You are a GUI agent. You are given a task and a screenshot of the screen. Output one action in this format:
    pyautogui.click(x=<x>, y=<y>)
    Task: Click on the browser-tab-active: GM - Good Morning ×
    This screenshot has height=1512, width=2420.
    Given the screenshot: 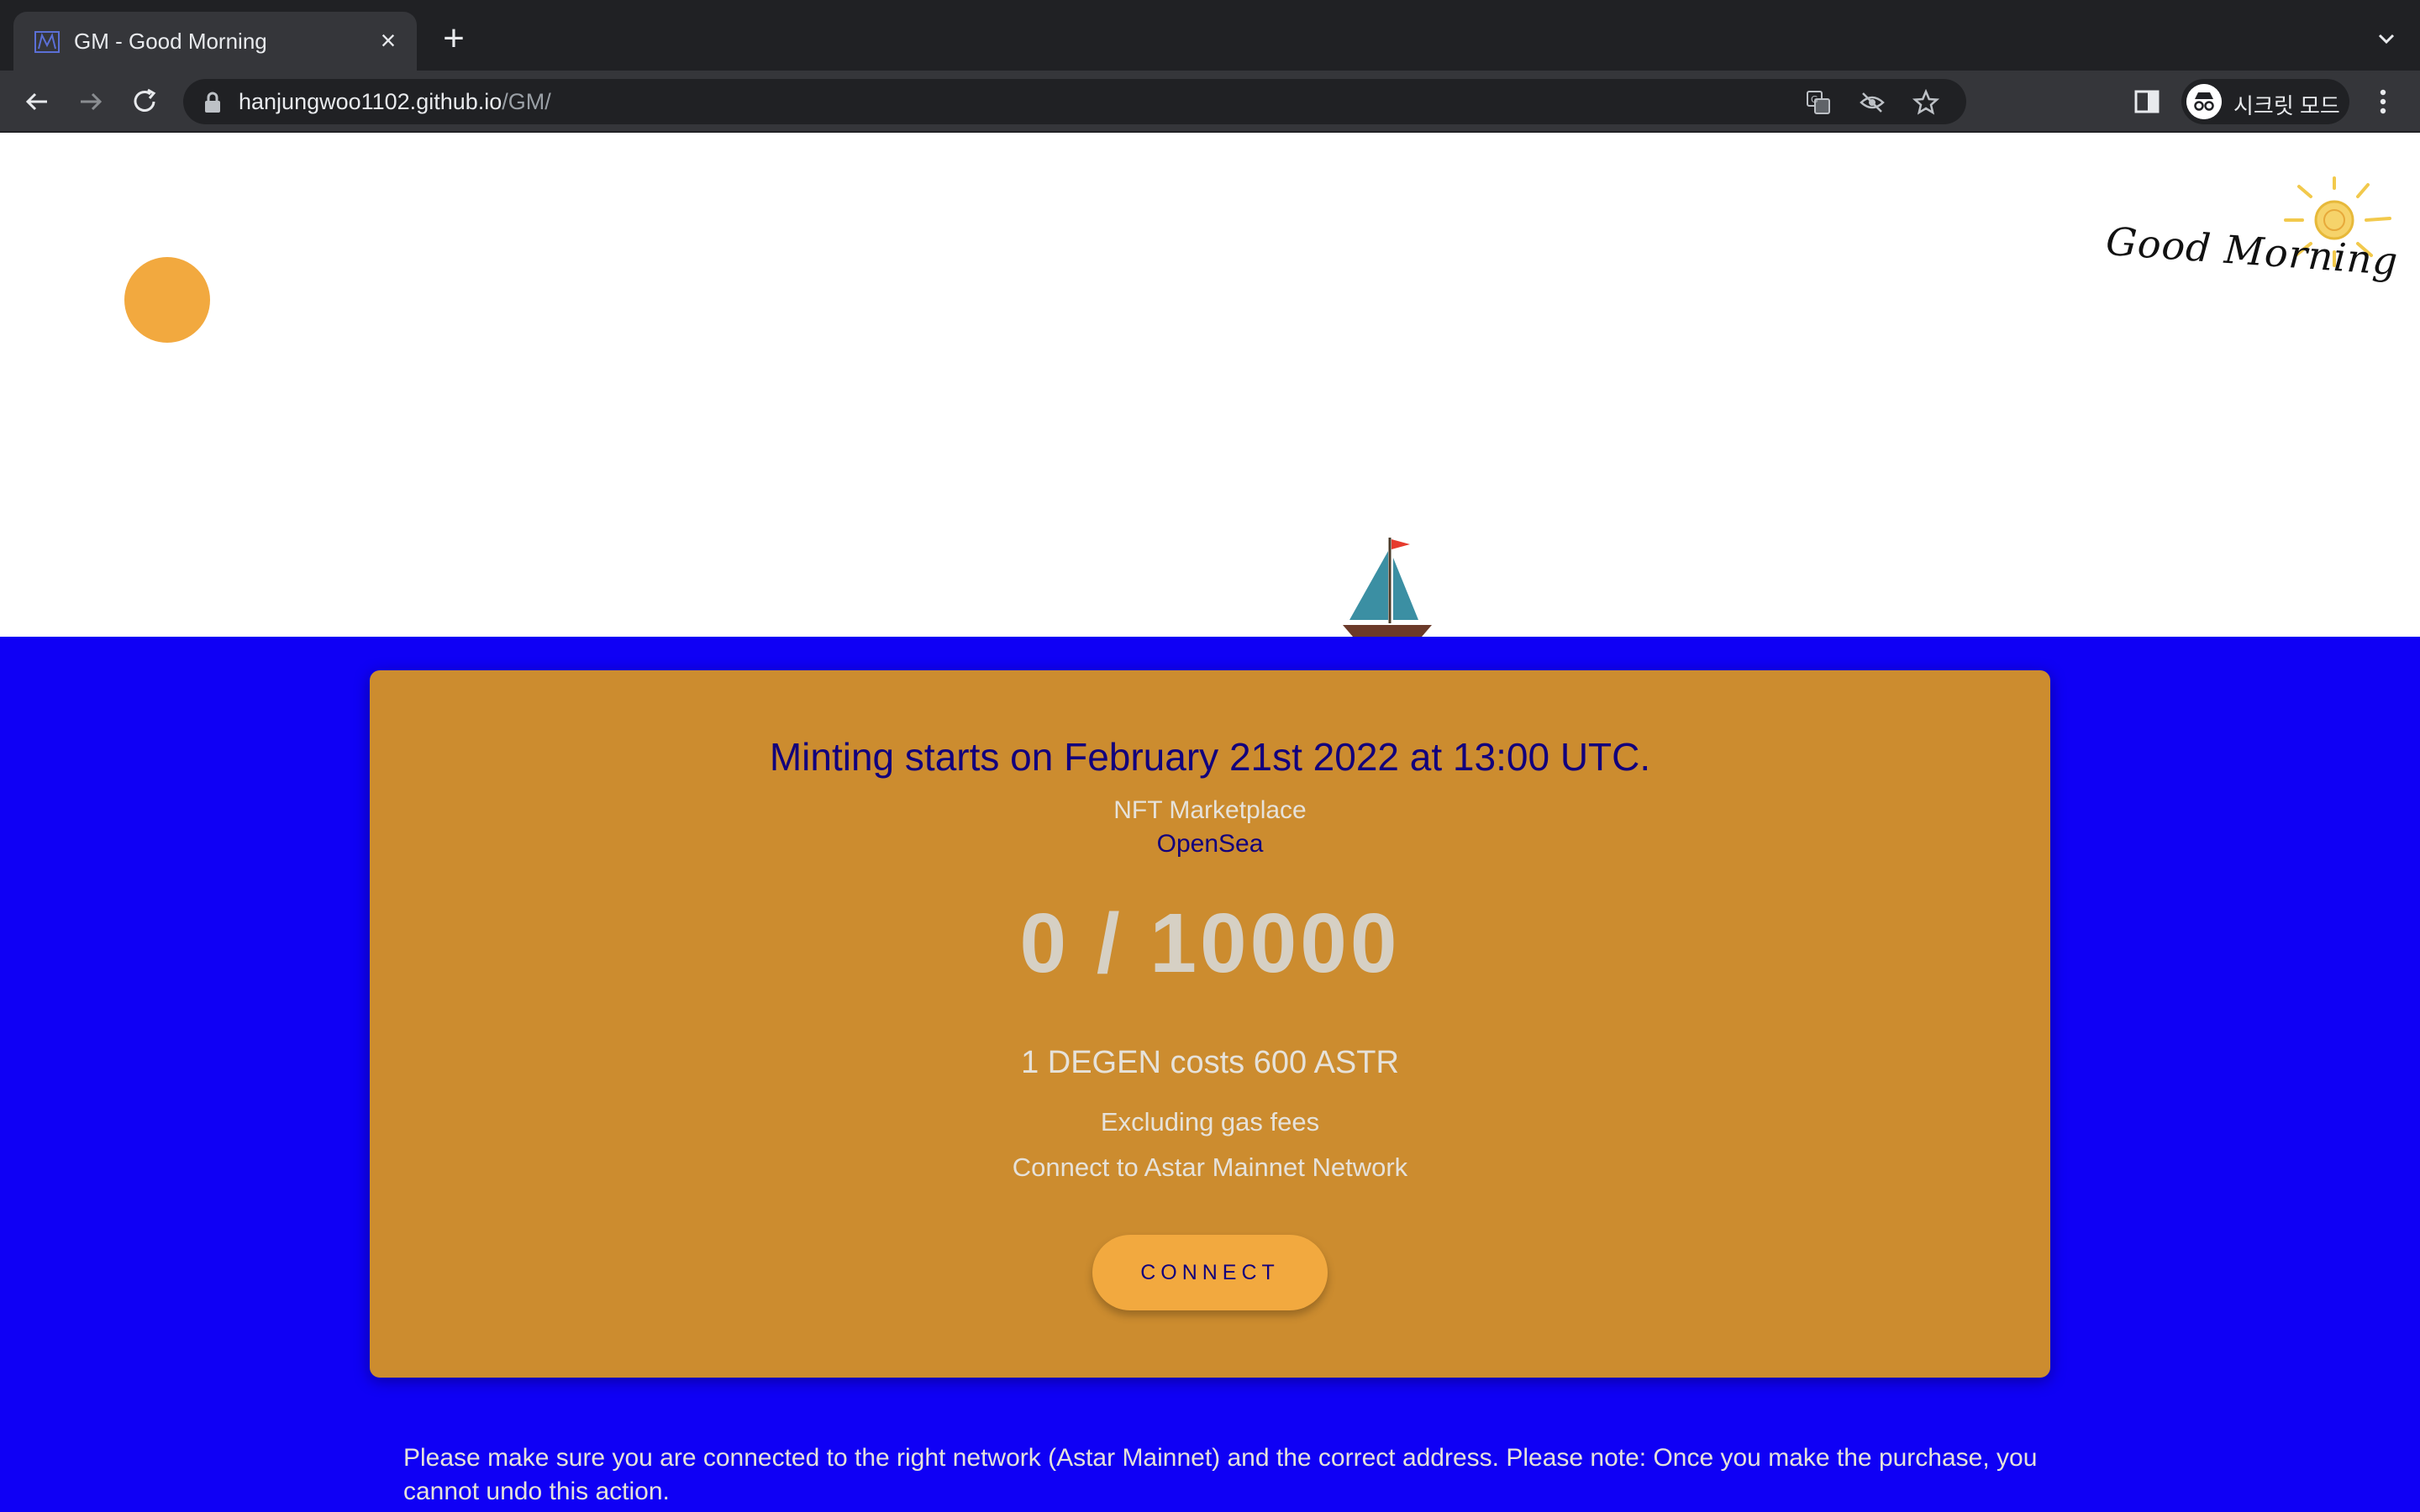 What is the action you would take?
    pyautogui.click(x=215, y=41)
    